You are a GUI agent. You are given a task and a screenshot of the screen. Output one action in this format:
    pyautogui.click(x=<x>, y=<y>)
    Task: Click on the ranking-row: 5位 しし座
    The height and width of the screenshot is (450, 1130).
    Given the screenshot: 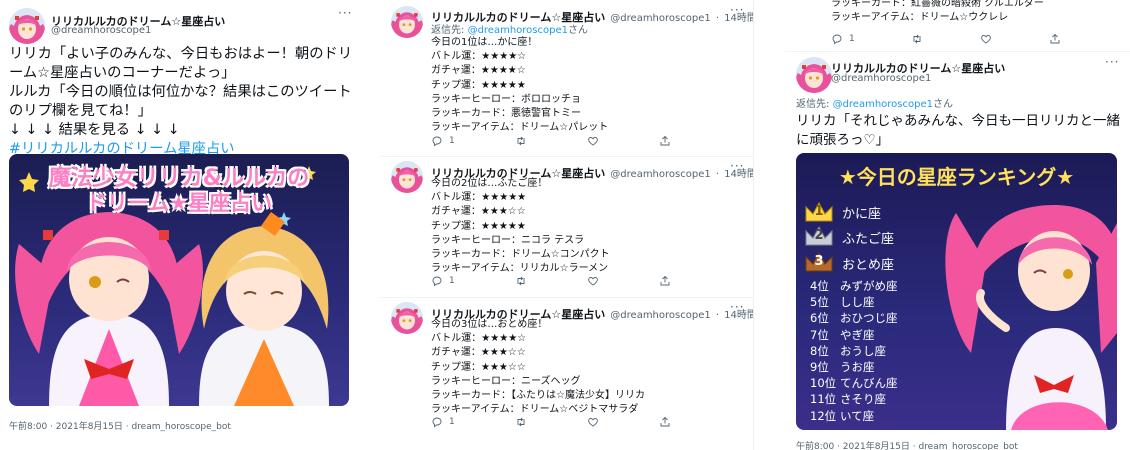 What is the action you would take?
    pyautogui.click(x=842, y=302)
    